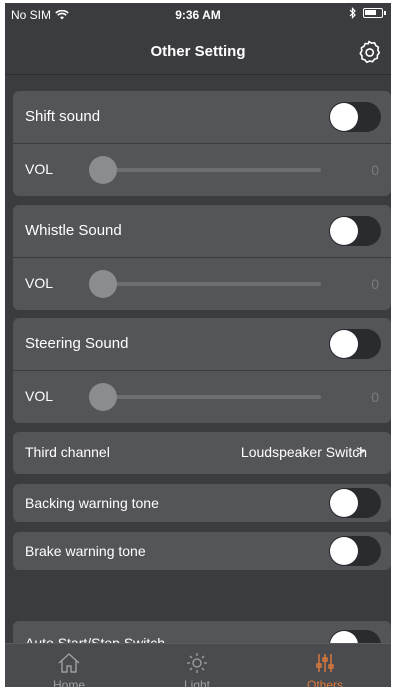 The width and height of the screenshot is (396, 690). Describe the element at coordinates (92, 503) in the screenshot. I see `backing-warning-label: Backing warning tone` at that location.